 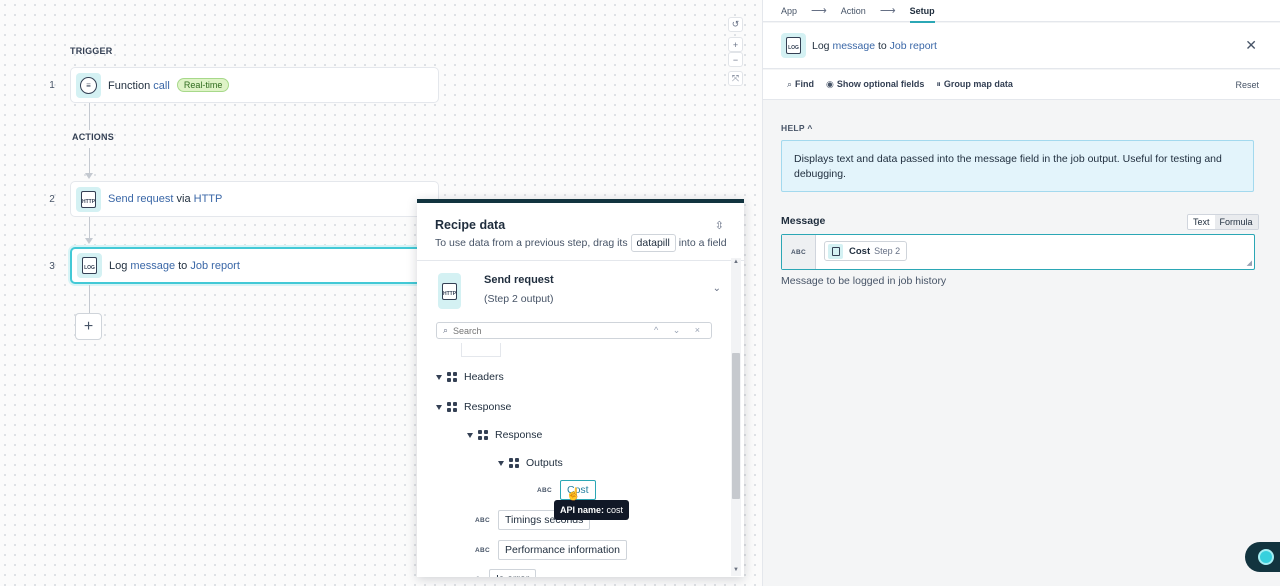 What do you see at coordinates (653, 243) in the screenshot?
I see `datapill-example: datapill` at bounding box center [653, 243].